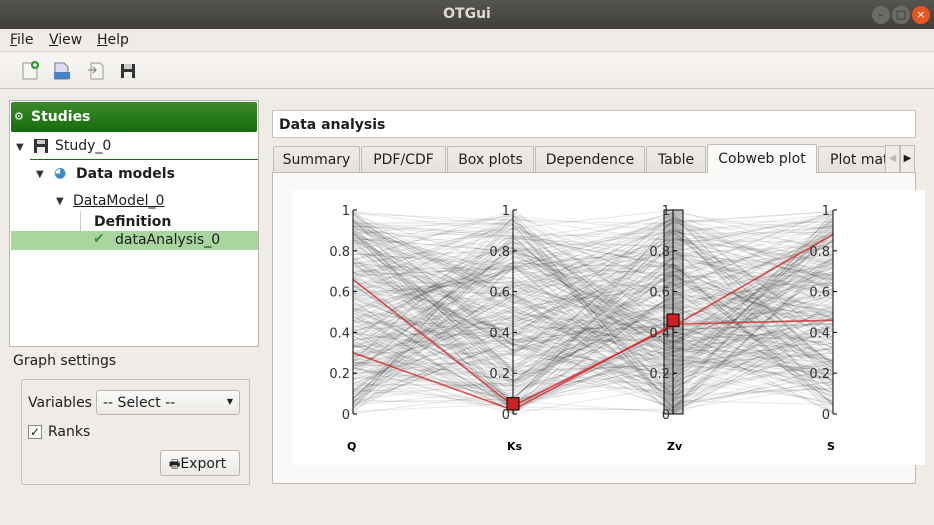  I want to click on export-button: 🖶Export, so click(200, 463).